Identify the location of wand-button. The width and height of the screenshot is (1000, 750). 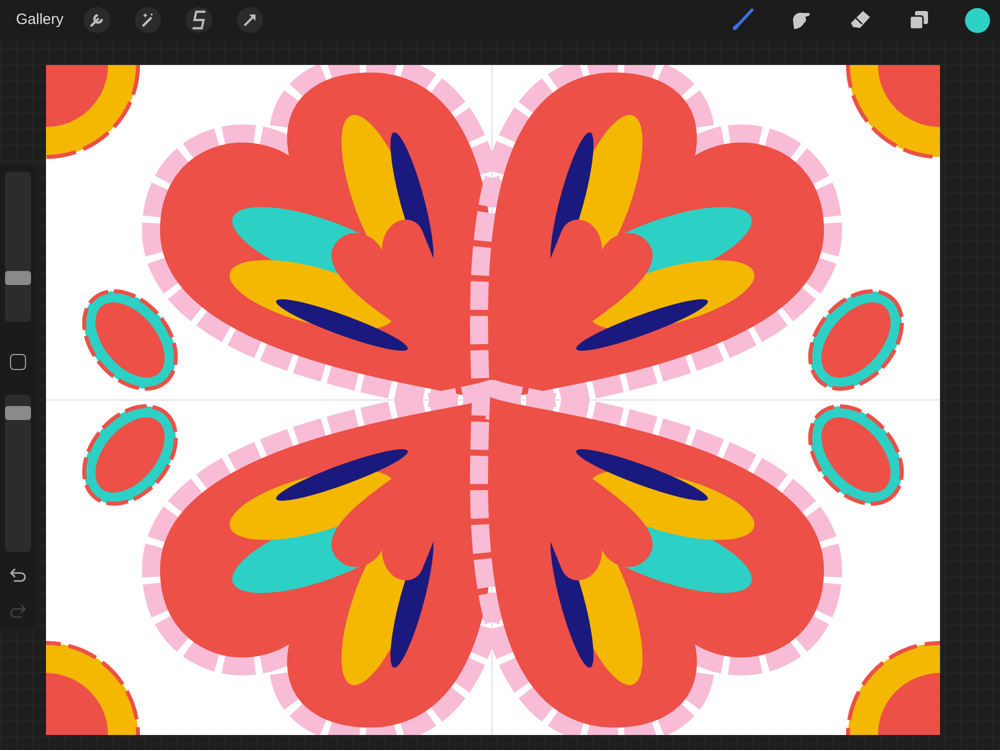
(147, 20).